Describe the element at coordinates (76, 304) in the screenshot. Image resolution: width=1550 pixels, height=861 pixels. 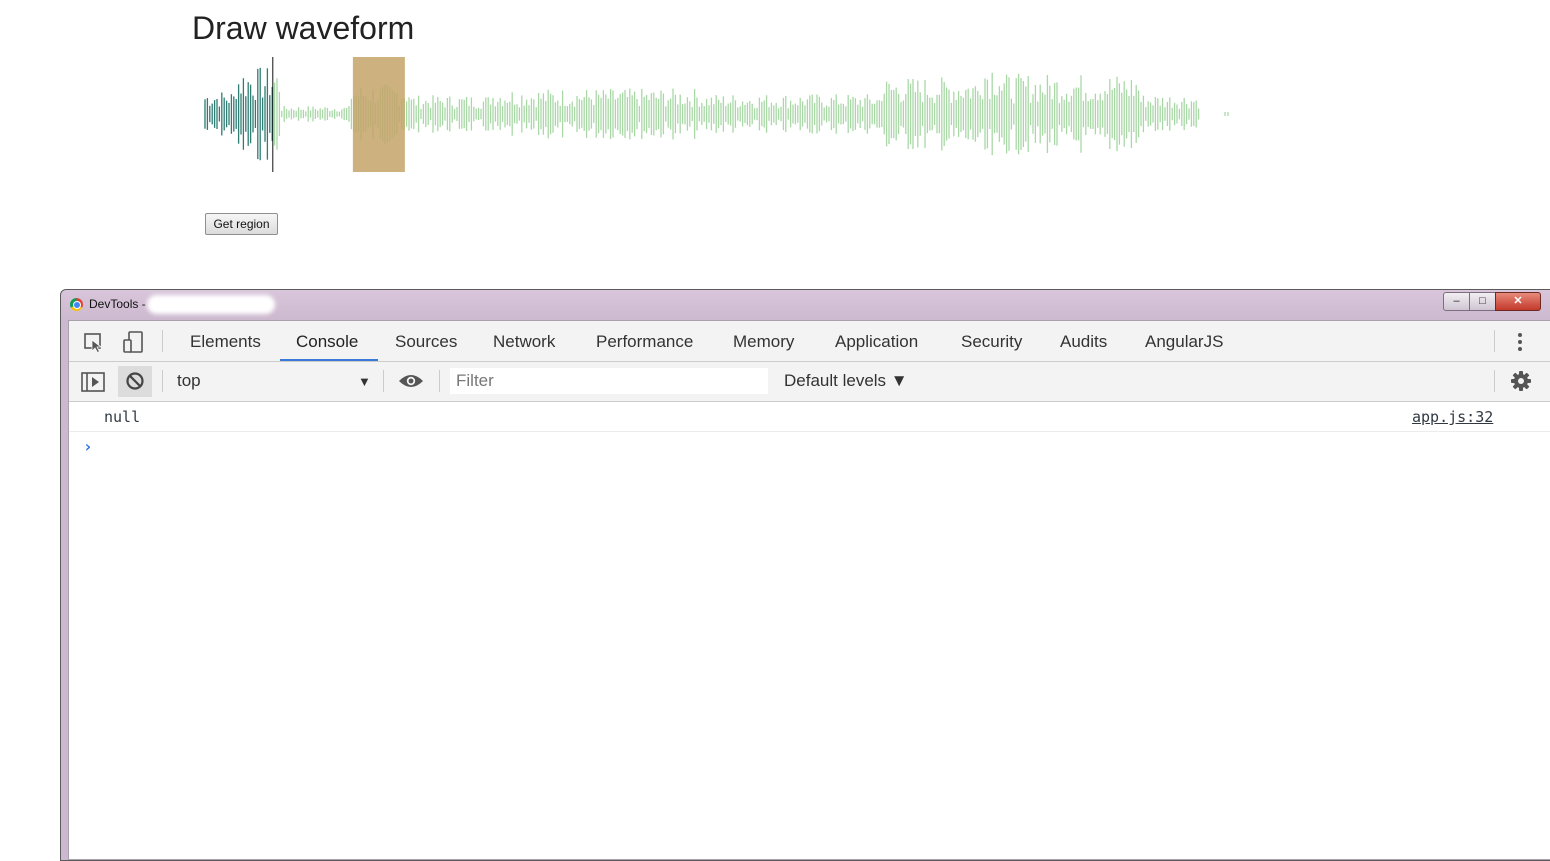
I see `chrome-logo-icon` at that location.